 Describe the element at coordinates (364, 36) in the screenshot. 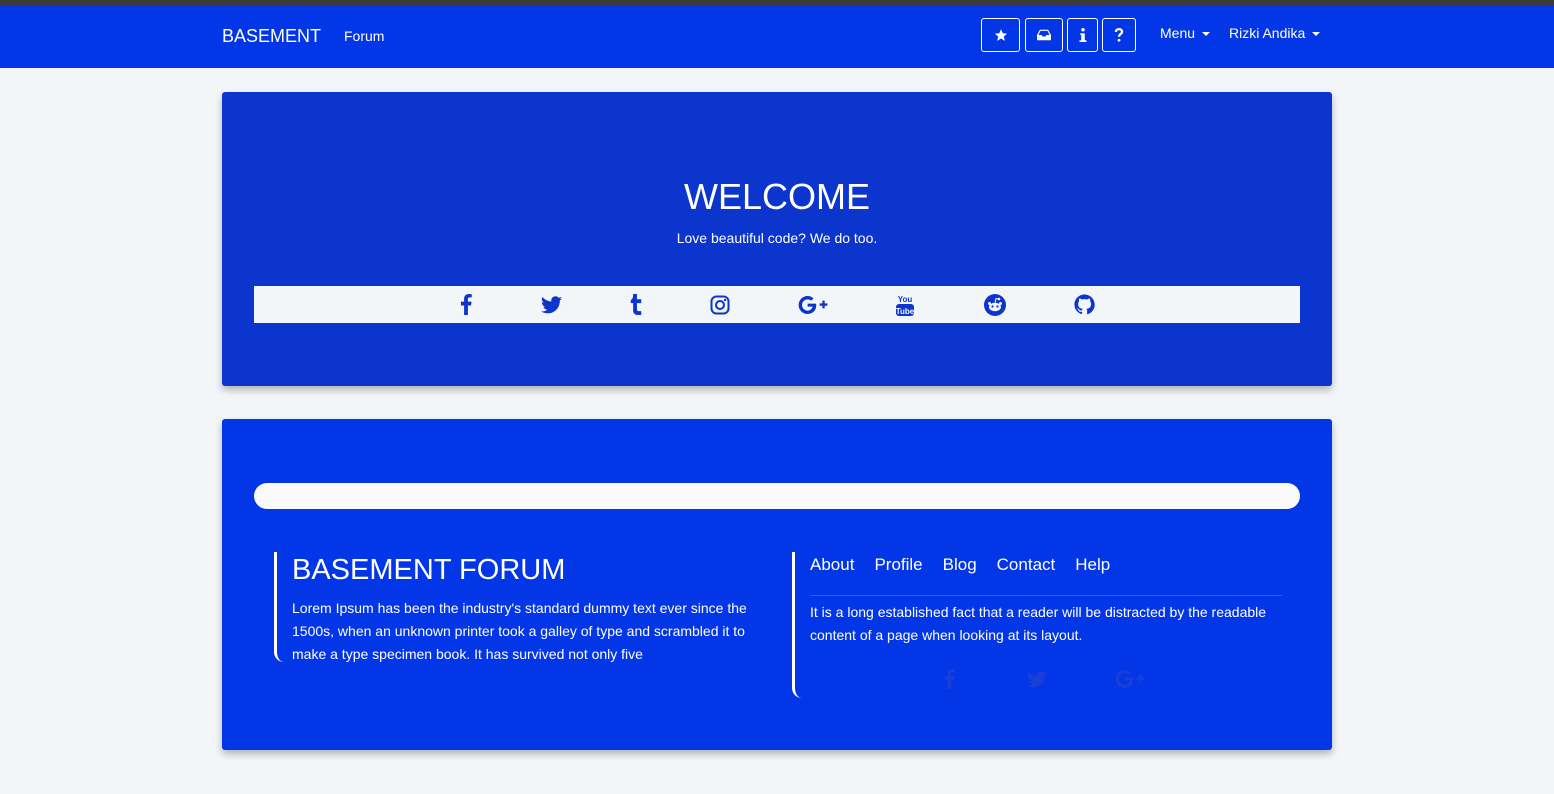

I see `nav-forum-link: Forum` at that location.